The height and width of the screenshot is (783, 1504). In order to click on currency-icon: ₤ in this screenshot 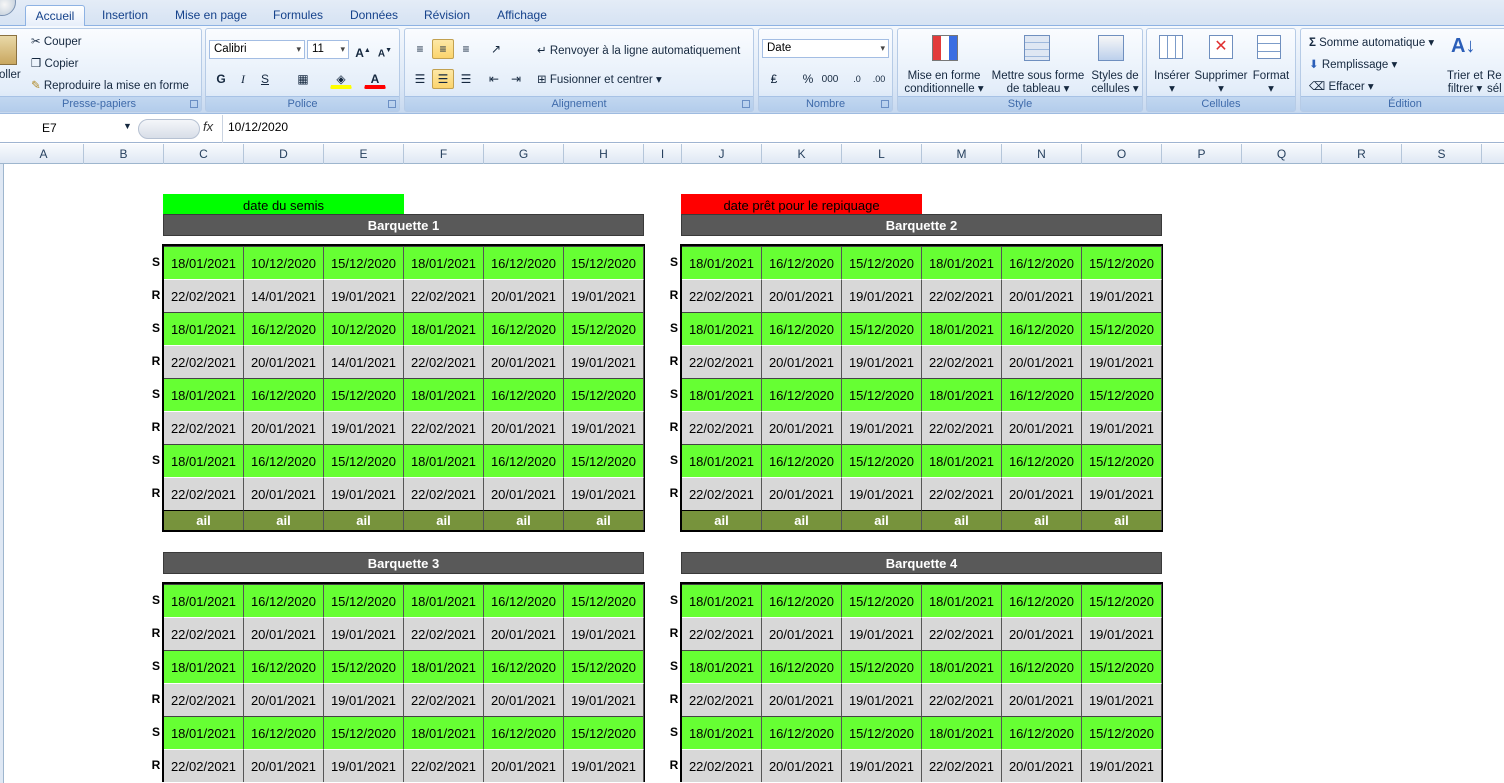, I will do `click(774, 79)`.